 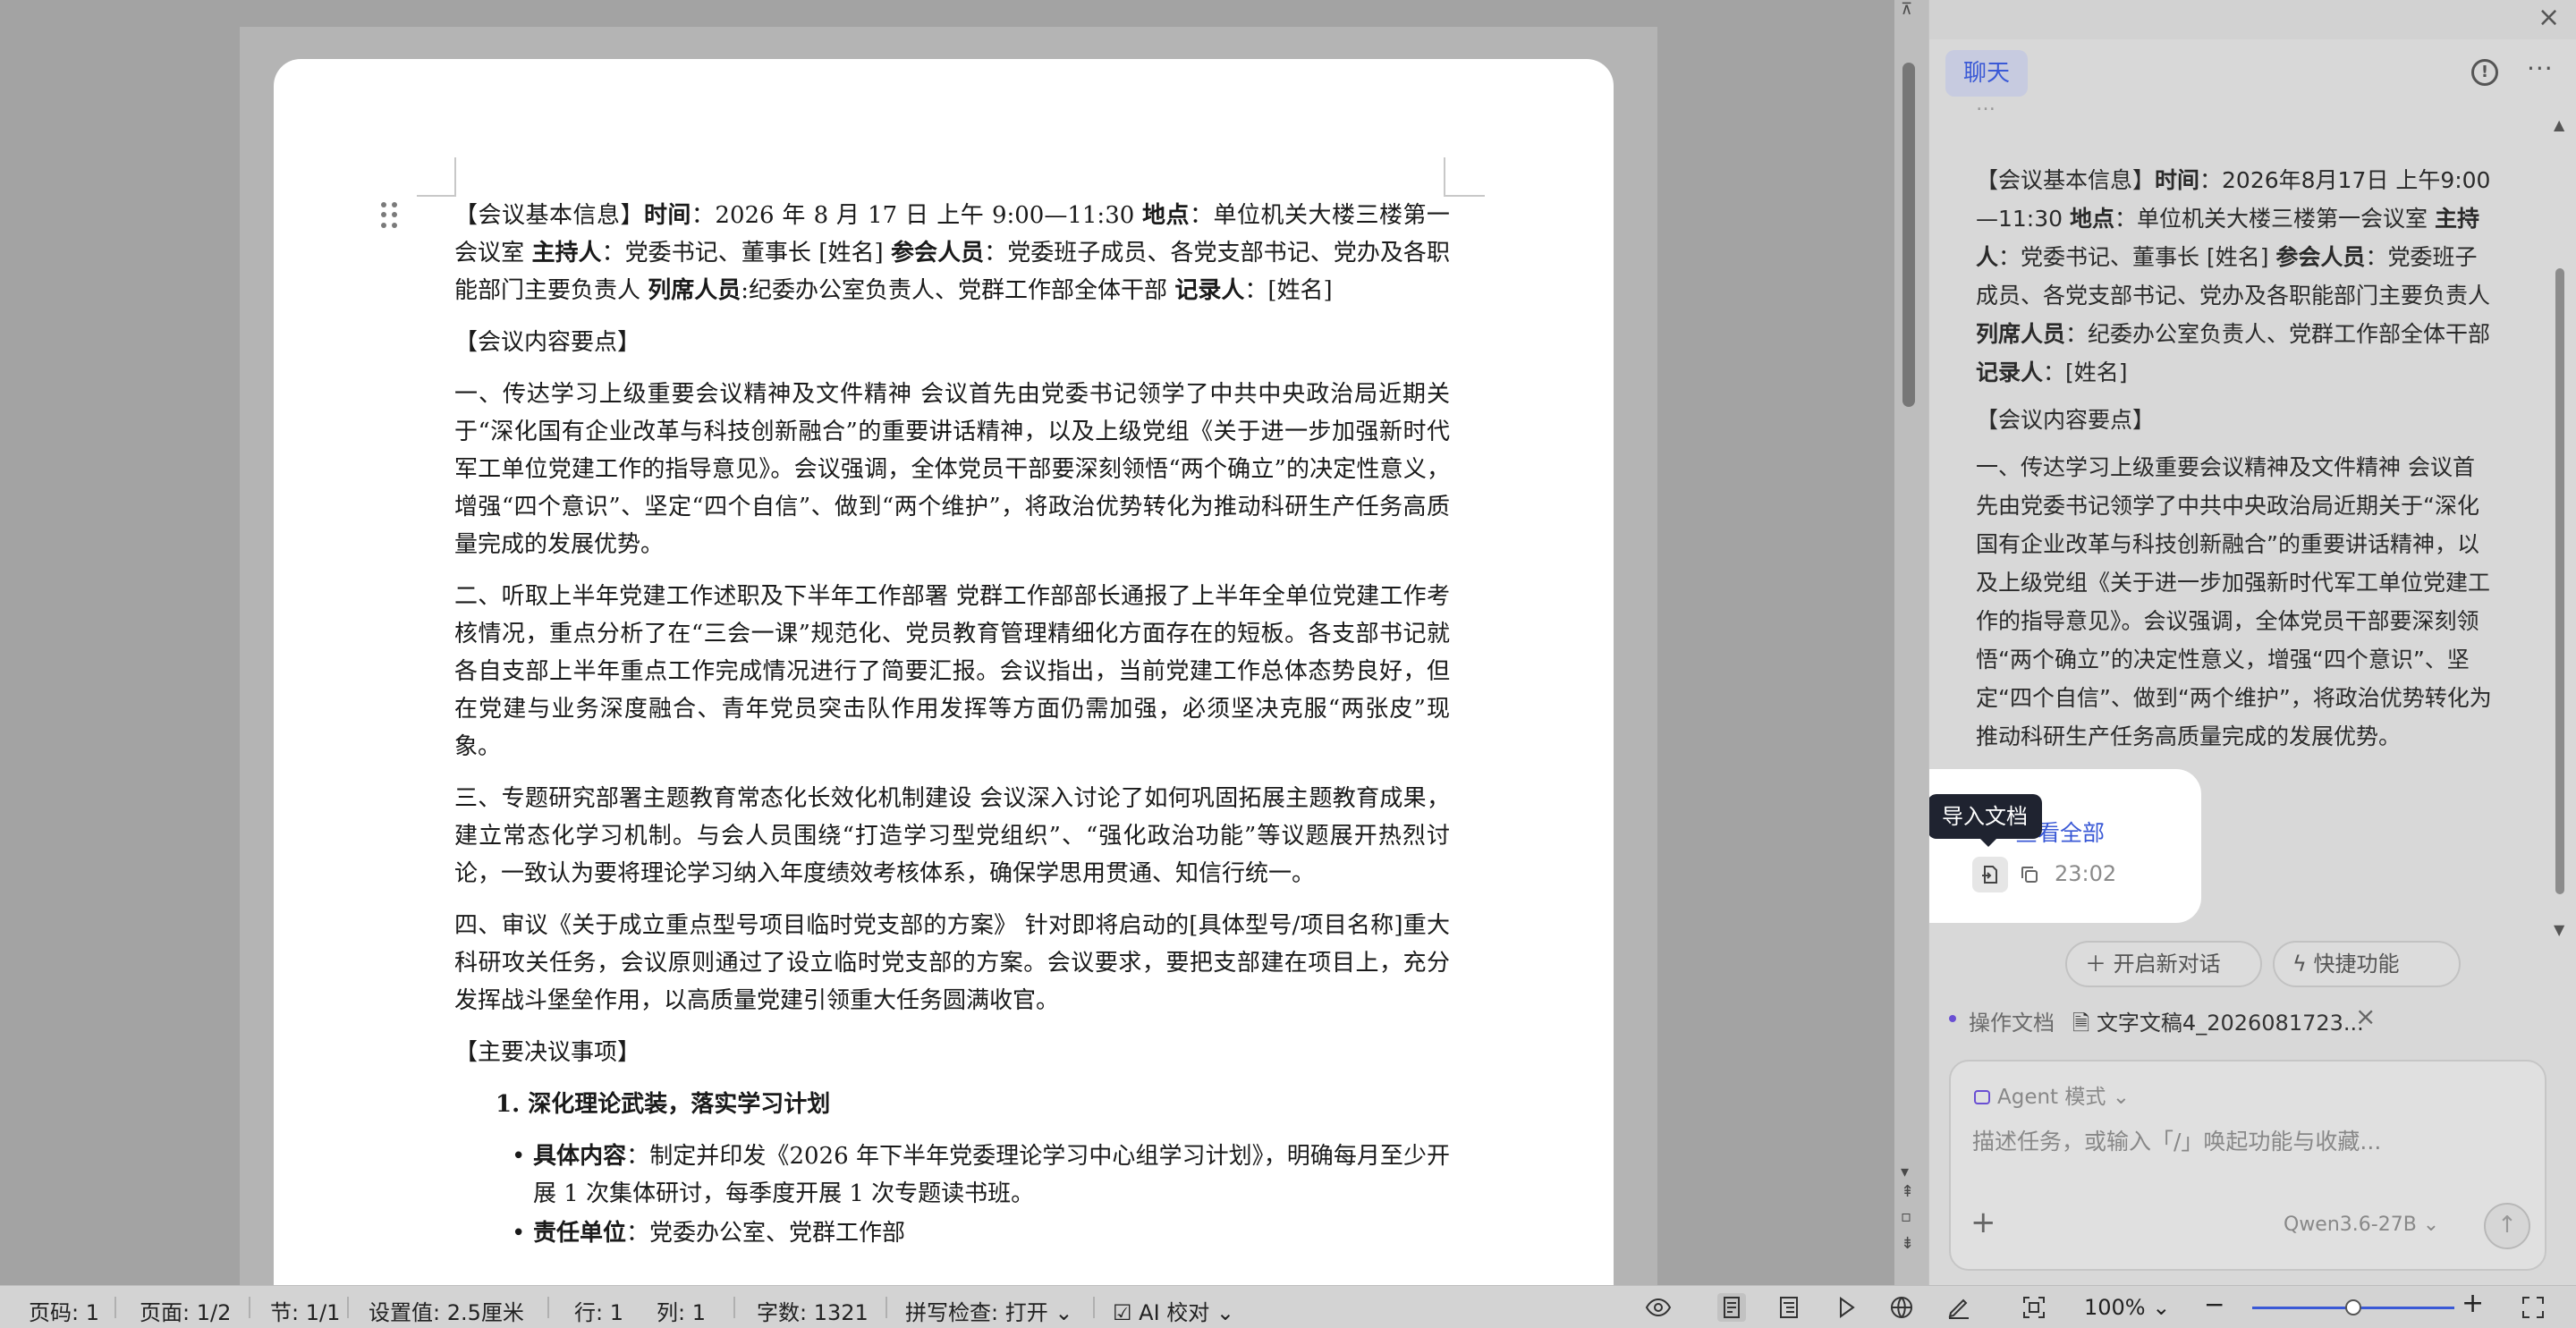 What do you see at coordinates (2473, 1303) in the screenshot?
I see `zoom-in-icon: +` at bounding box center [2473, 1303].